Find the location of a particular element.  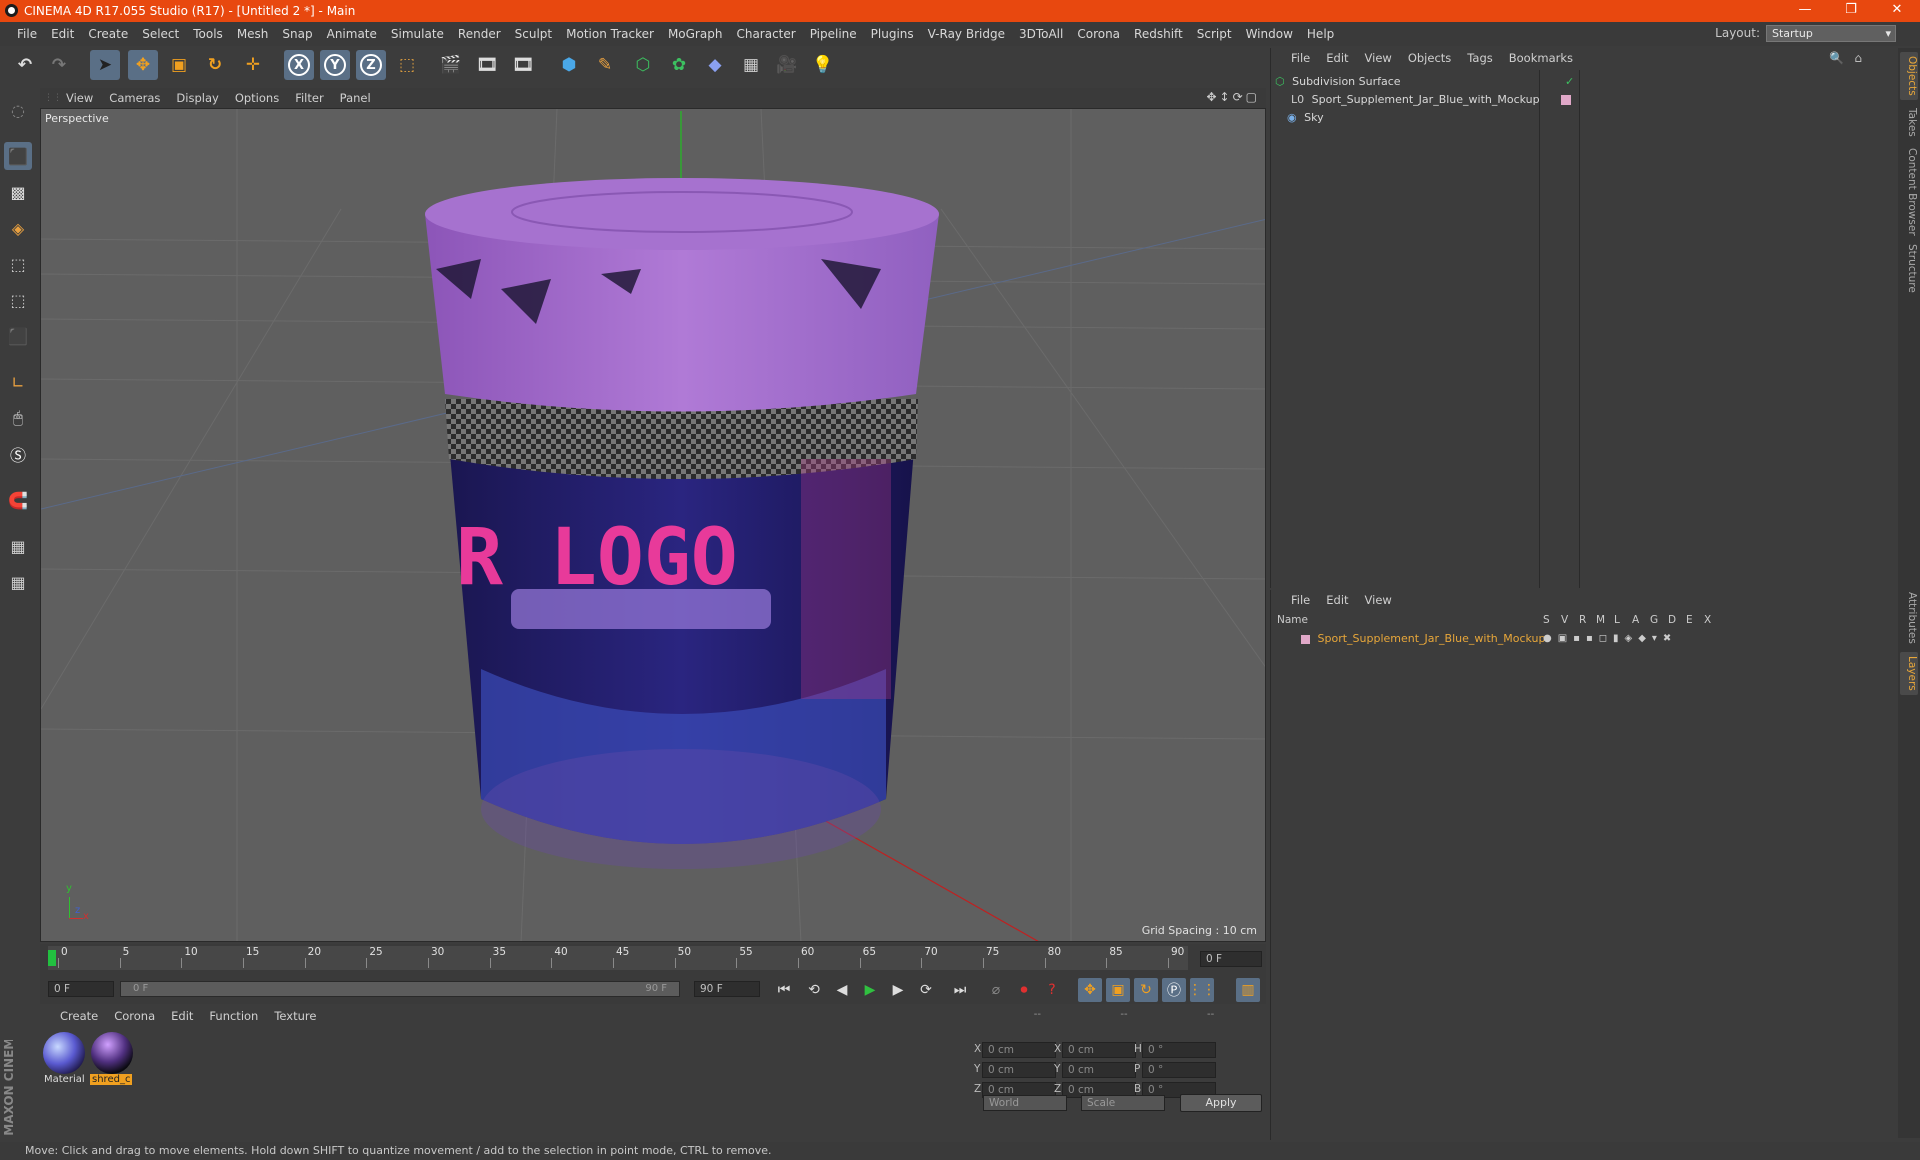

object-menu-bookmarks: Bookmarks is located at coordinates (1541, 58).